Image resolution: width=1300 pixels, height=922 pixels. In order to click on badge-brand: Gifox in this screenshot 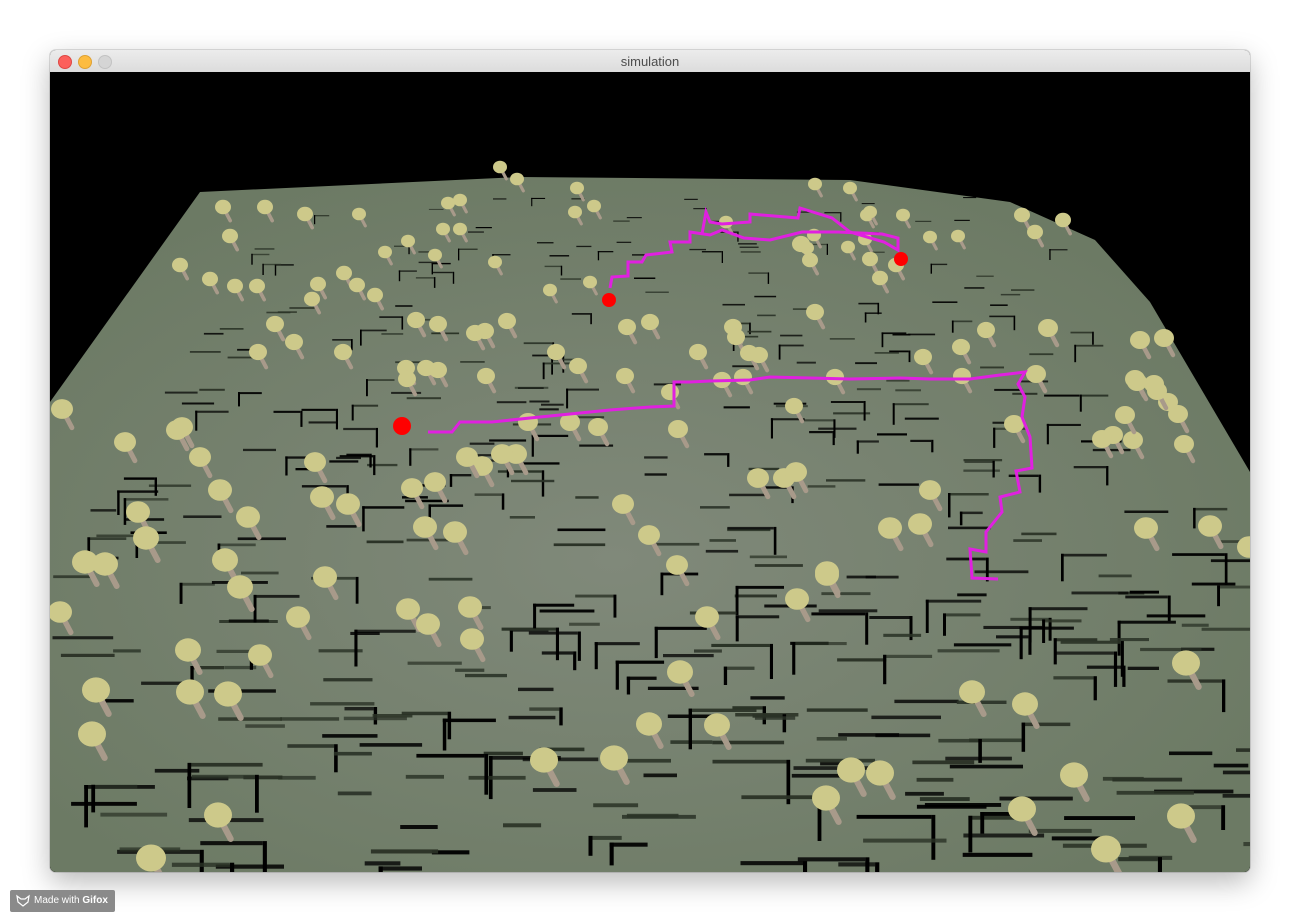, I will do `click(95, 900)`.